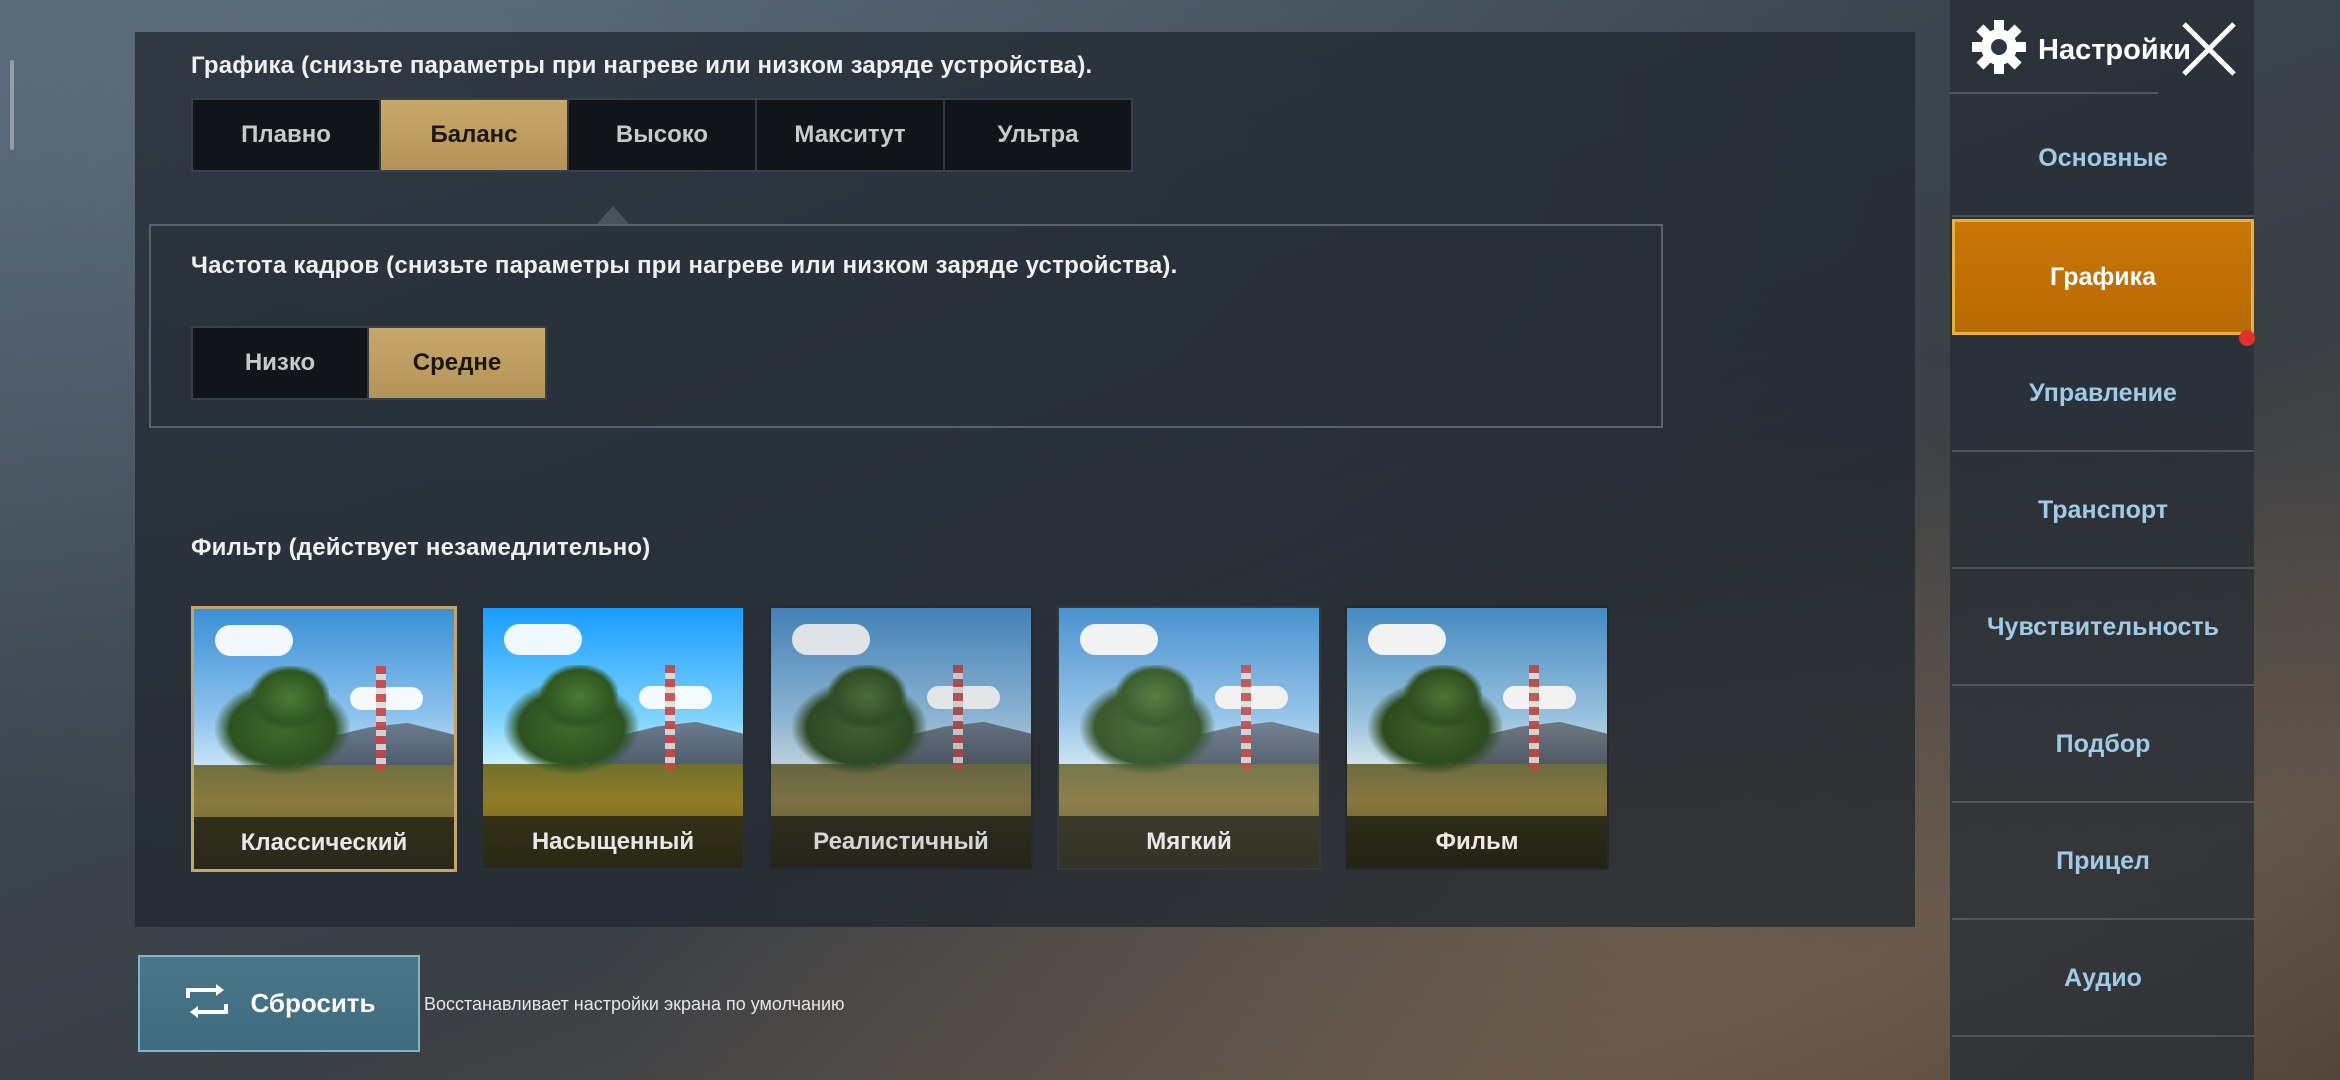 The height and width of the screenshot is (1080, 2340). What do you see at coordinates (1189, 738) in the screenshot?
I see `filter-soft: Мягкий` at bounding box center [1189, 738].